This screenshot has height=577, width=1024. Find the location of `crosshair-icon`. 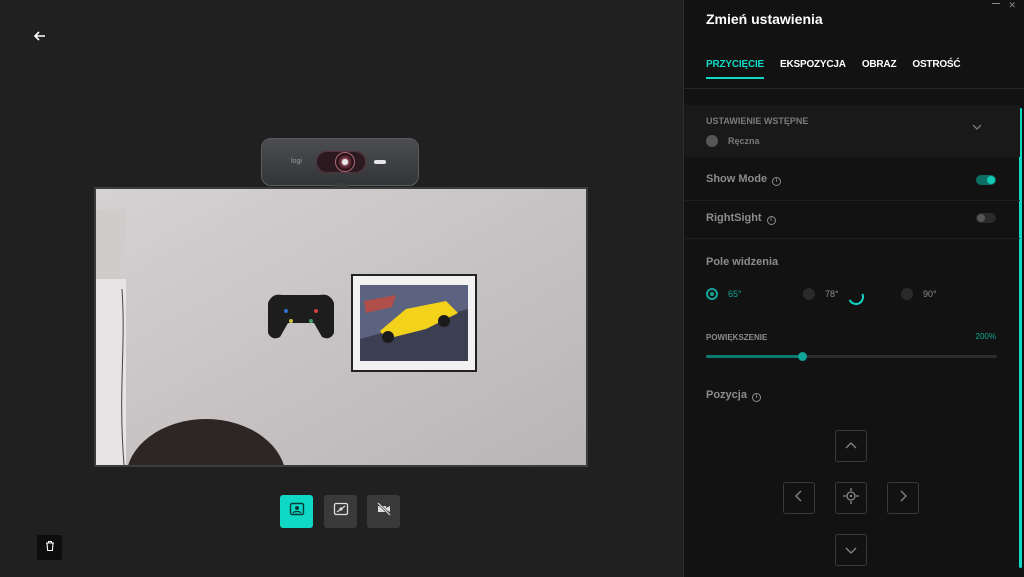

crosshair-icon is located at coordinates (851, 498).